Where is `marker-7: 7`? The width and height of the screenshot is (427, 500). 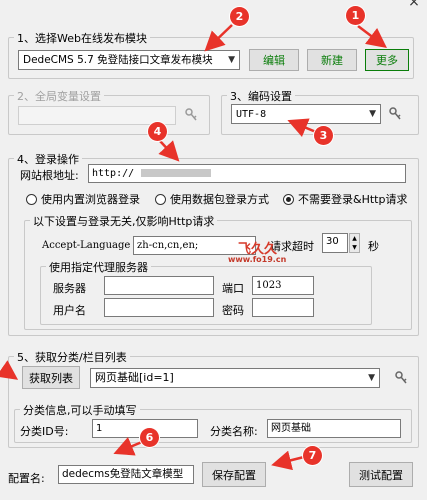 marker-7: 7 is located at coordinates (312, 455).